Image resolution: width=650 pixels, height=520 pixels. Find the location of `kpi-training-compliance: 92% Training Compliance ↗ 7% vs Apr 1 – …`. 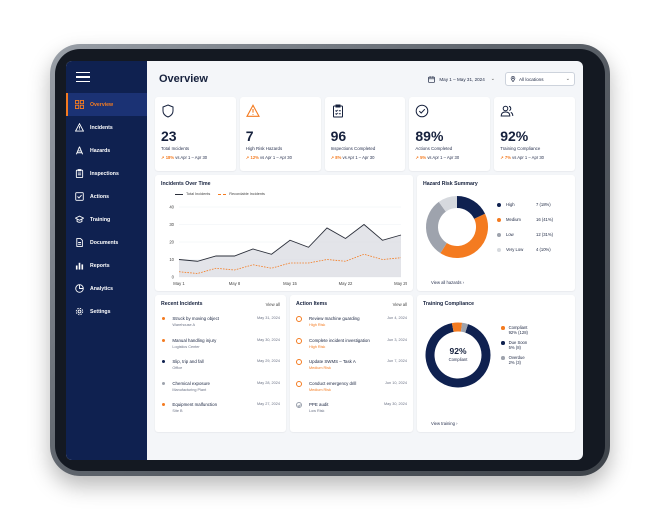

kpi-training-compliance: 92% Training Compliance ↗ 7% vs Apr 1 – … is located at coordinates (534, 134).